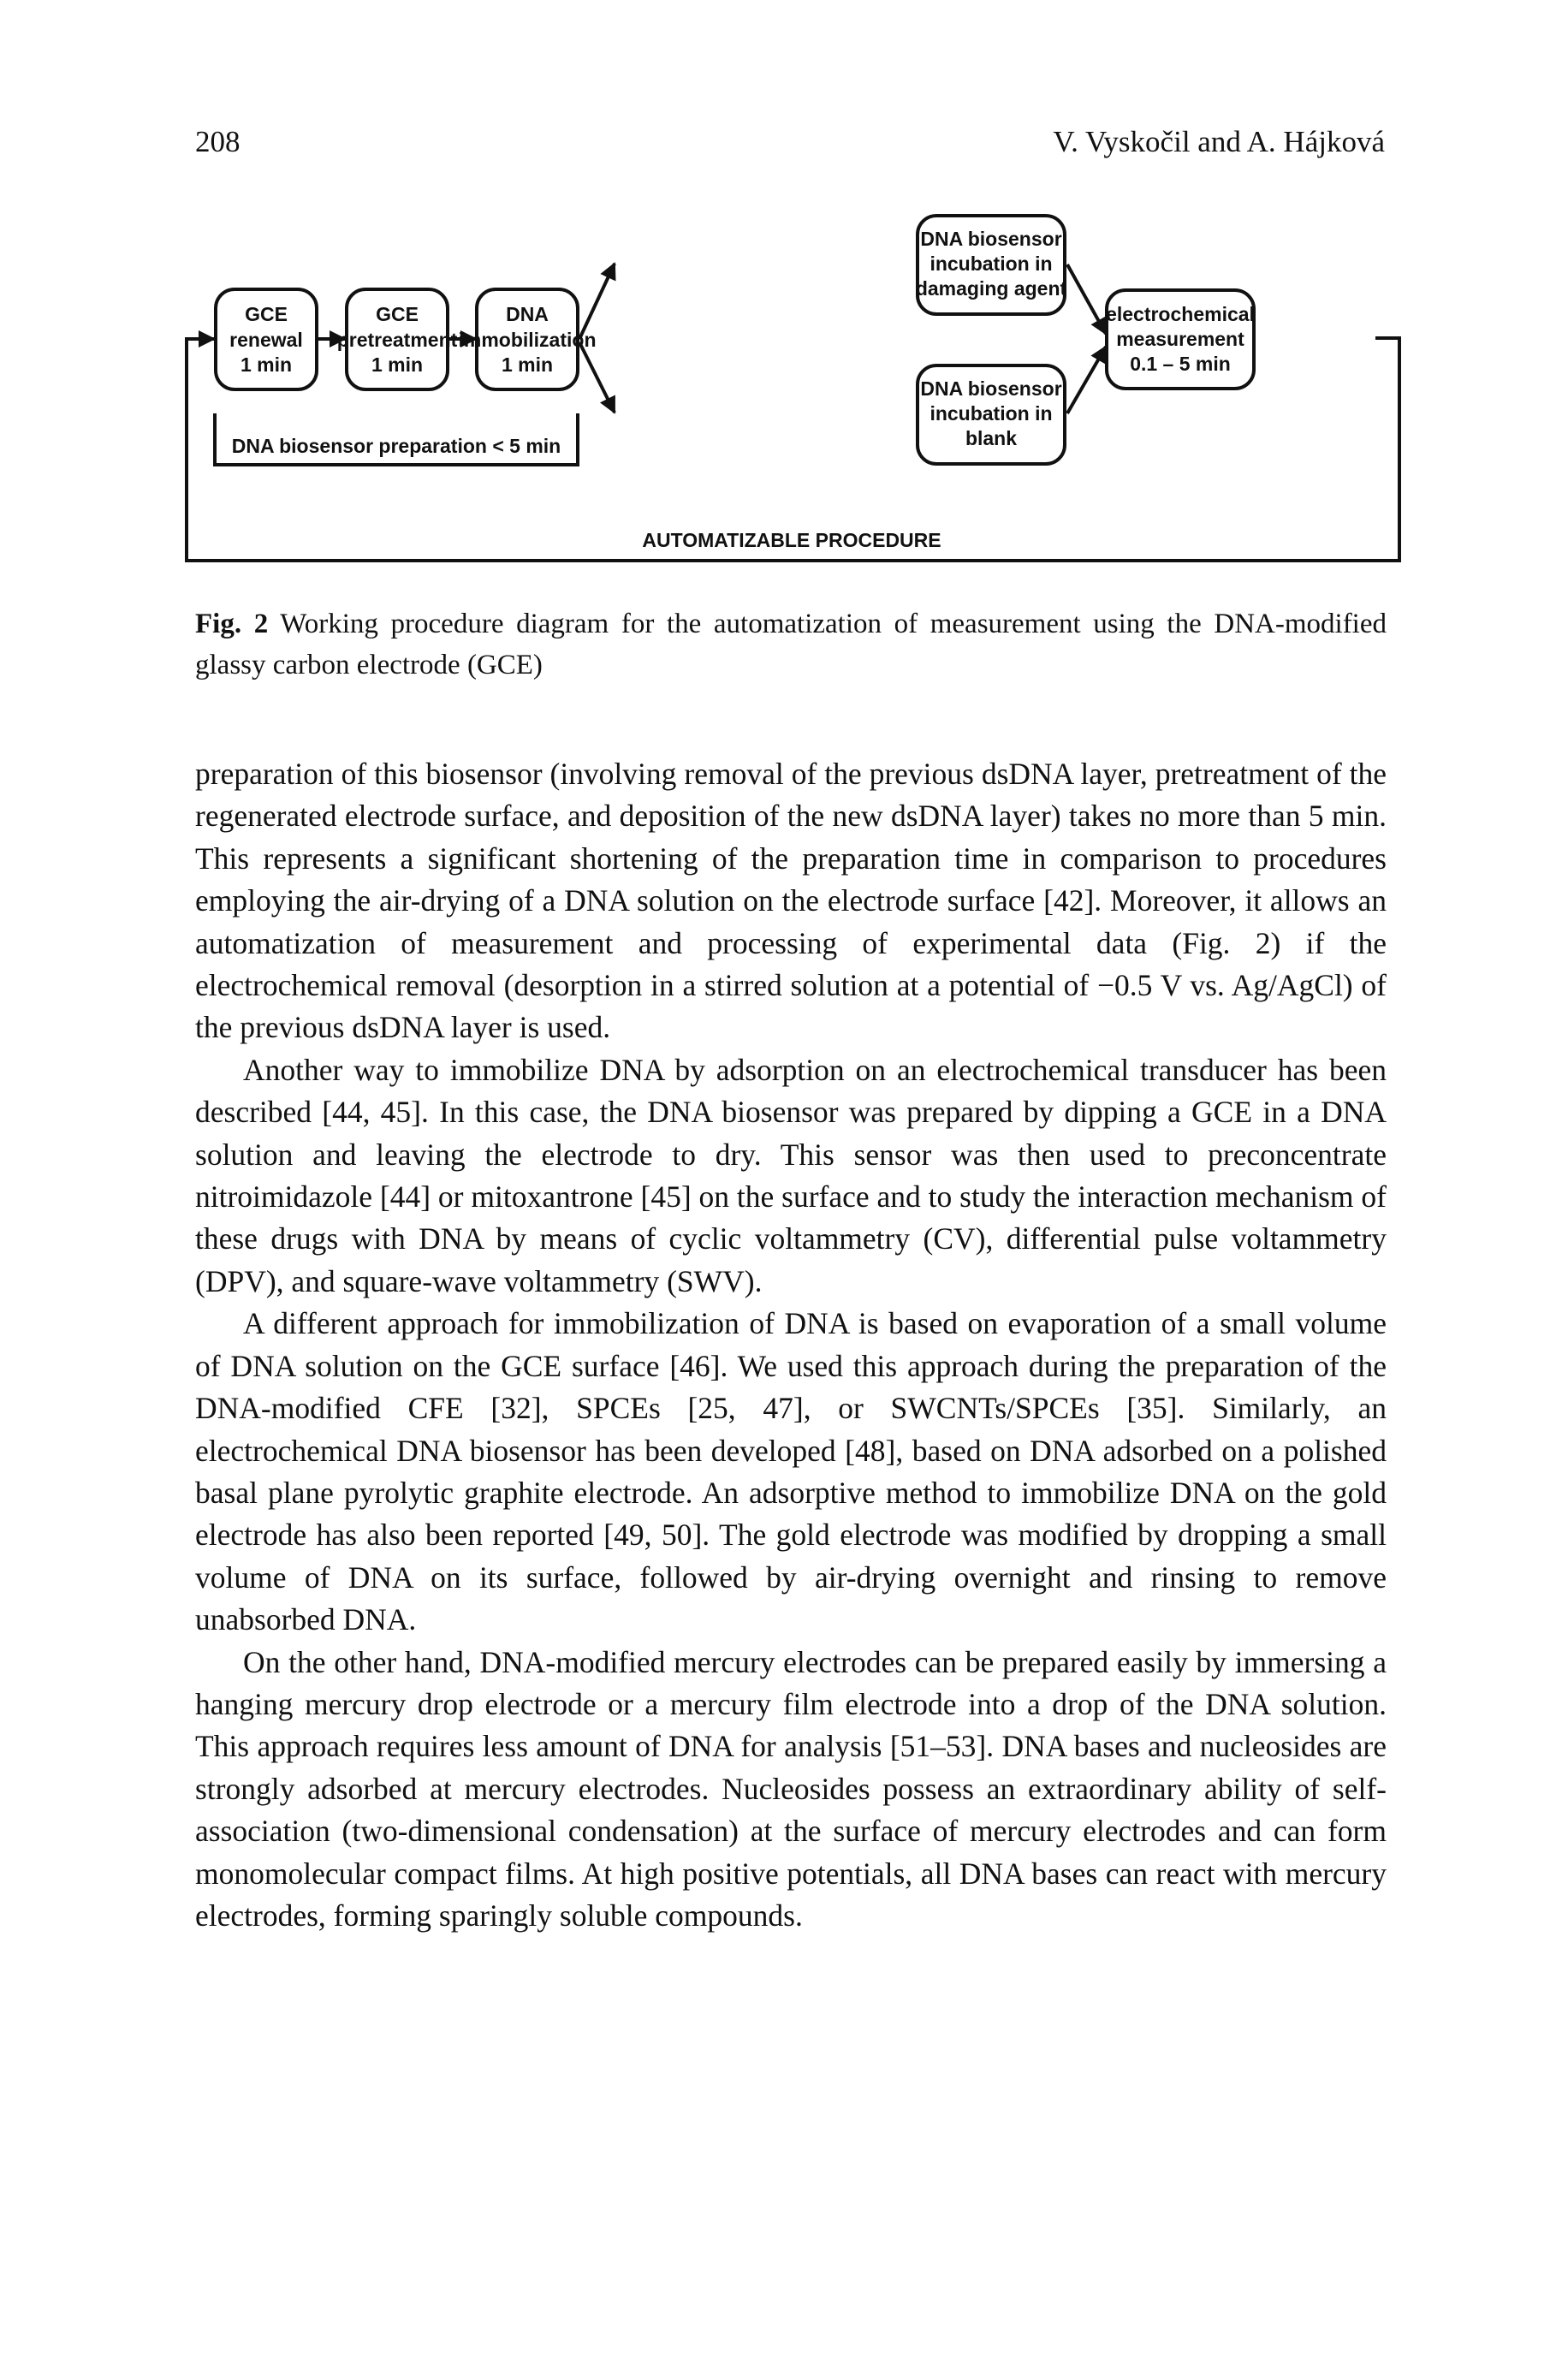 The height and width of the screenshot is (2376, 1568). Describe the element at coordinates (397, 364) in the screenshot. I see `label-gce-pretreatment-3: 1 min` at that location.